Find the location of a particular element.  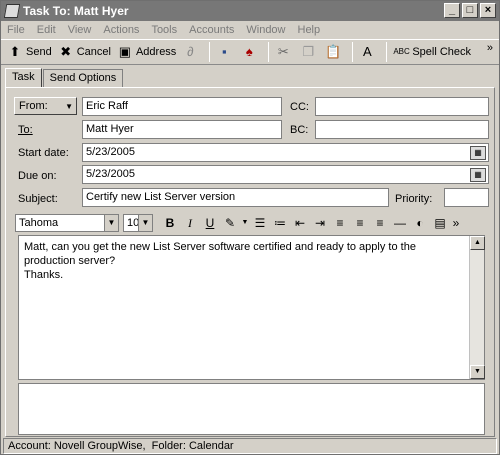

cancel-button: ✖ Cancel is located at coordinates (84, 52).